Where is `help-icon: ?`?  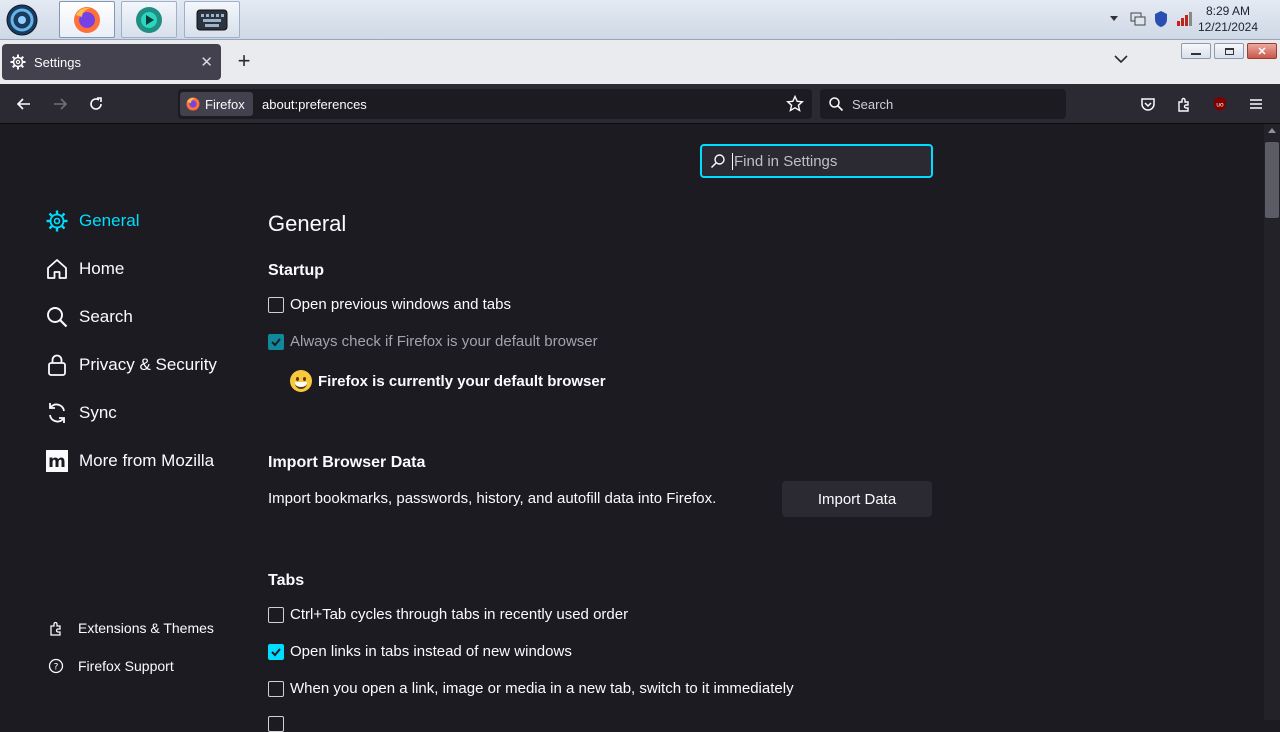 help-icon: ? is located at coordinates (56, 666).